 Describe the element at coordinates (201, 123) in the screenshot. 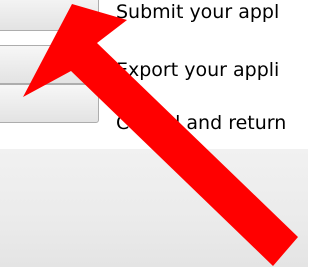

I see `cancel-description: Cancel and return` at that location.